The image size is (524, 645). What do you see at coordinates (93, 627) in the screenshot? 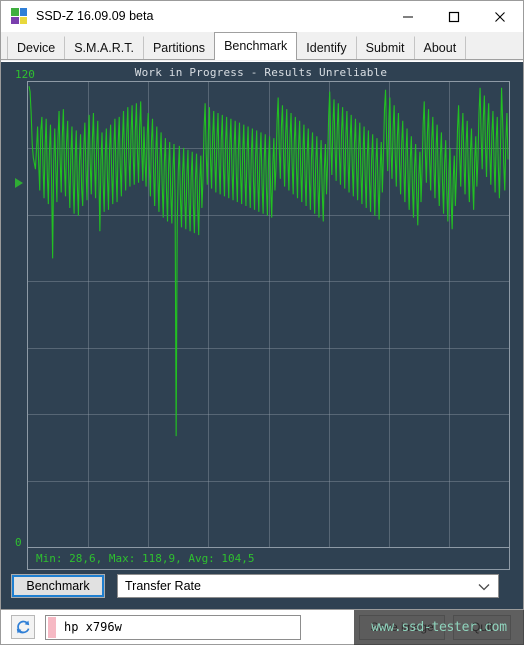
I see `device-name-text: hp x796w` at bounding box center [93, 627].